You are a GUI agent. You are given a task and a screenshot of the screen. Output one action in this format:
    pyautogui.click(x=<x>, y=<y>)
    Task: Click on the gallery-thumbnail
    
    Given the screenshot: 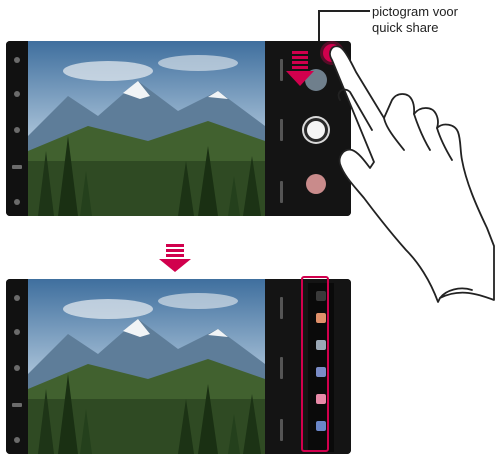 What is the action you would take?
    pyautogui.click(x=316, y=80)
    